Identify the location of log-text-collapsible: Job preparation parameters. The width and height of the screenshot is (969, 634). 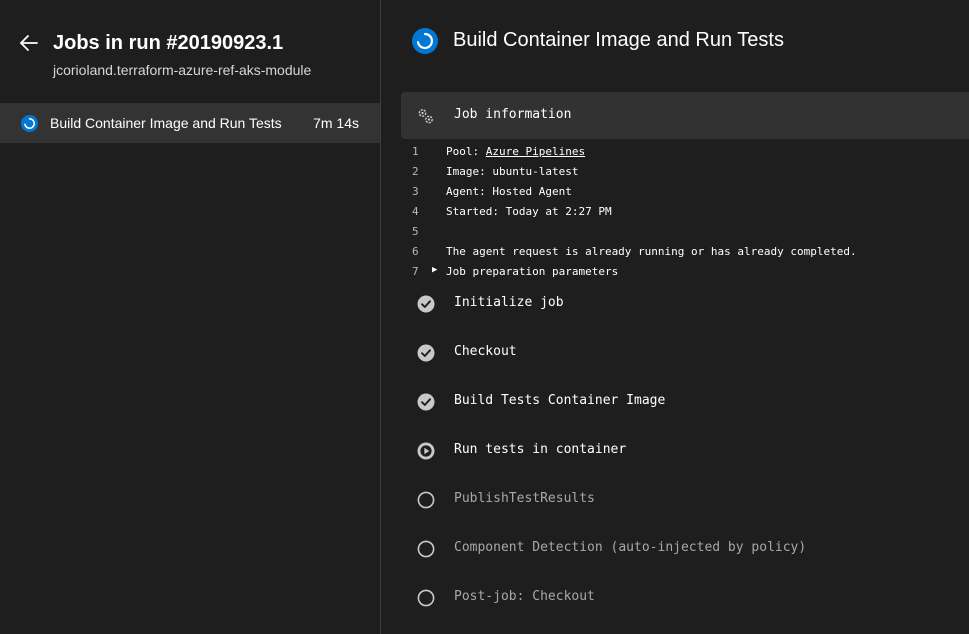
(532, 271).